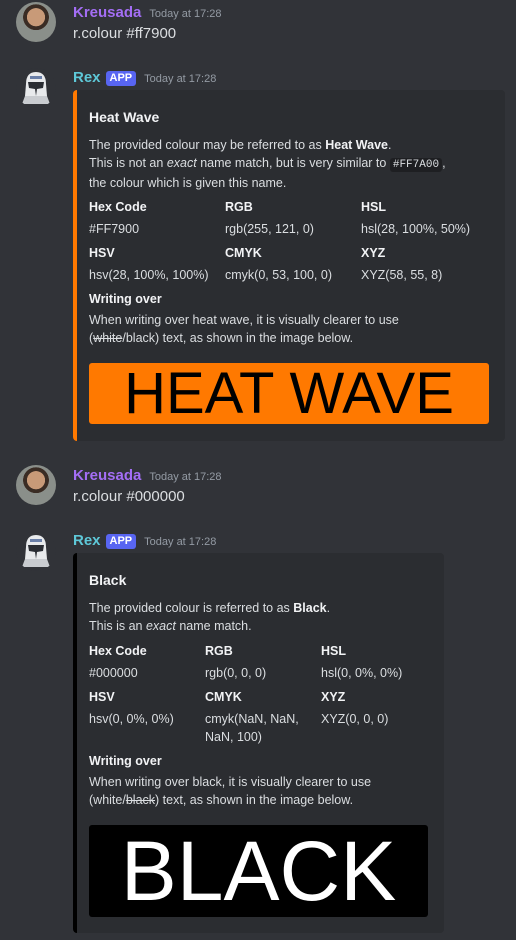  I want to click on field-value-hsv: hsv(0, 0%, 0%), so click(131, 719).